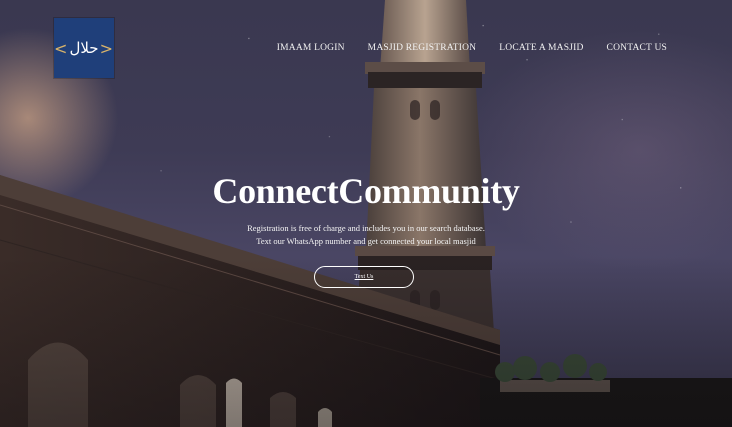  I want to click on nav-imaam-login: IMAAM LOGIN, so click(311, 48).